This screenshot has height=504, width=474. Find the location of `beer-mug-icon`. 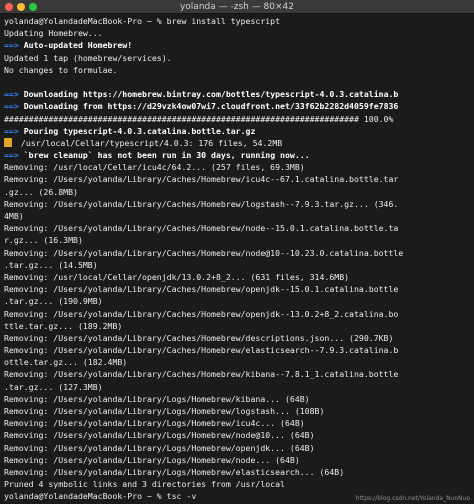

beer-mug-icon is located at coordinates (8, 142).